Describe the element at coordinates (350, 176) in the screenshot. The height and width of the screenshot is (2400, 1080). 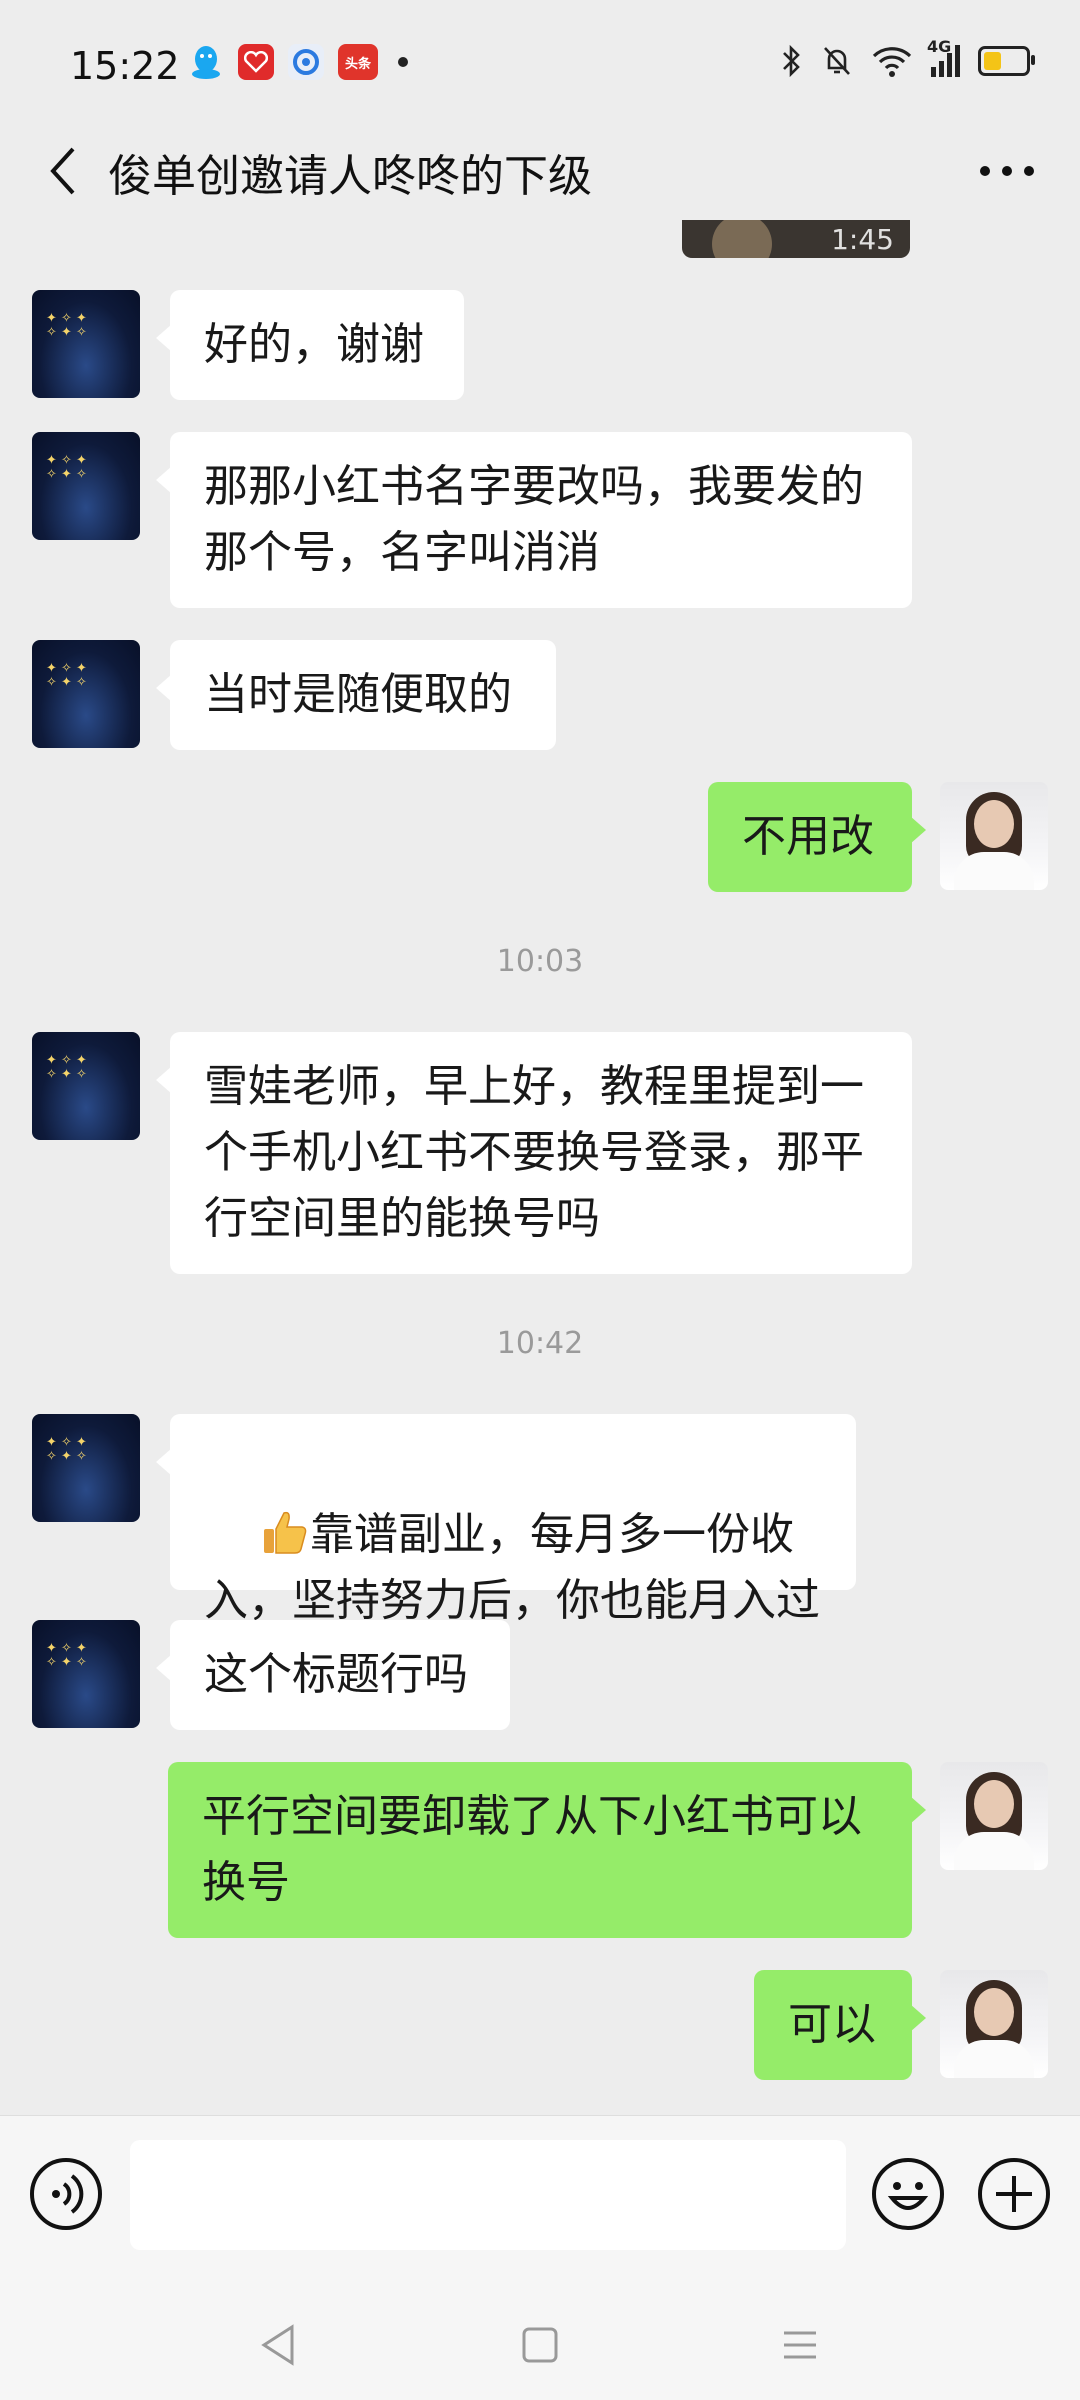
I see `chat-title: 俊单创邀请人咚咚的下级` at that location.